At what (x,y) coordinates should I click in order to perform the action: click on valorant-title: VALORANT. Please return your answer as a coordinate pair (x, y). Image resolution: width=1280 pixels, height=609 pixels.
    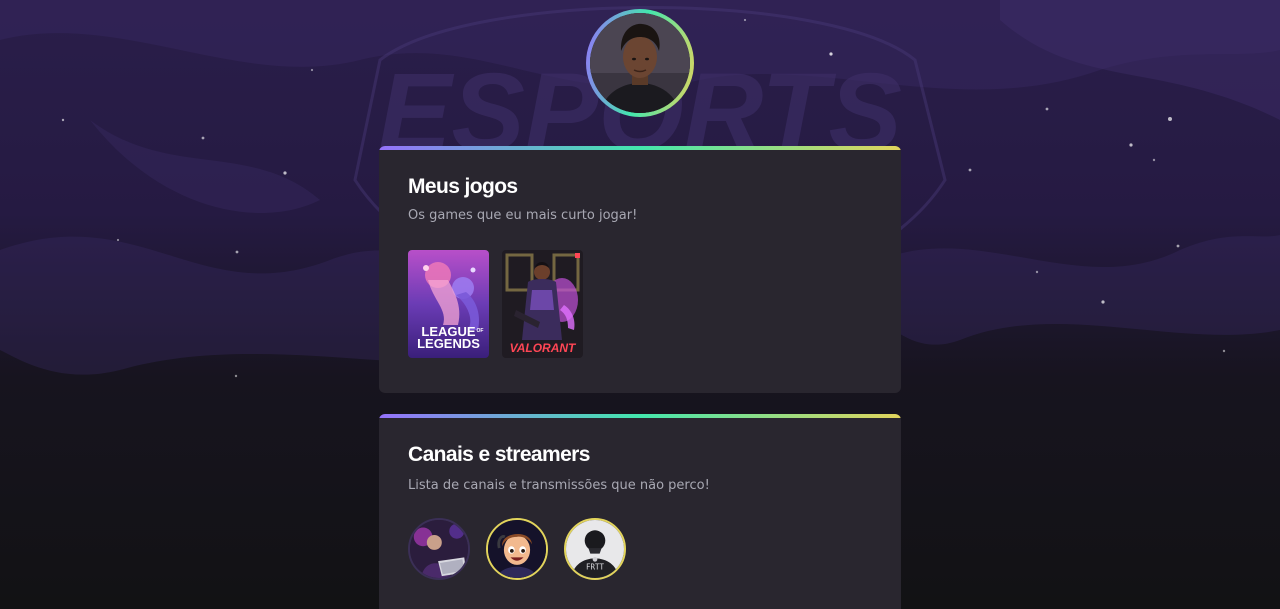
    Looking at the image, I should click on (543, 348).